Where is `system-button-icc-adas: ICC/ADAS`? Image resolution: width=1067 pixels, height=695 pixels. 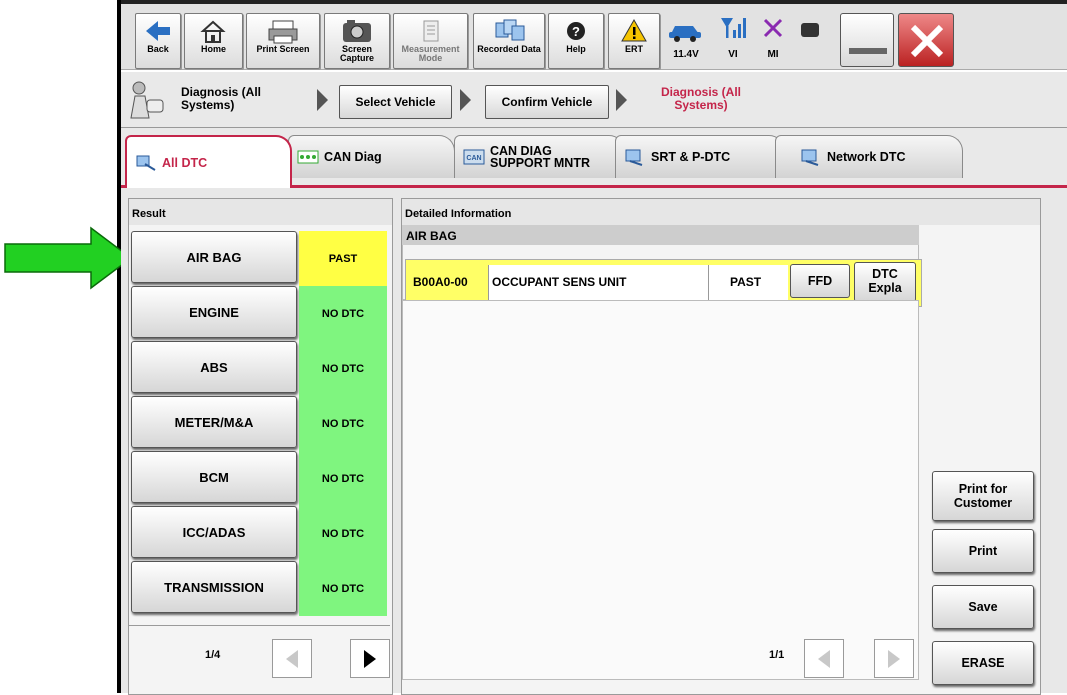 system-button-icc-adas: ICC/ADAS is located at coordinates (214, 532).